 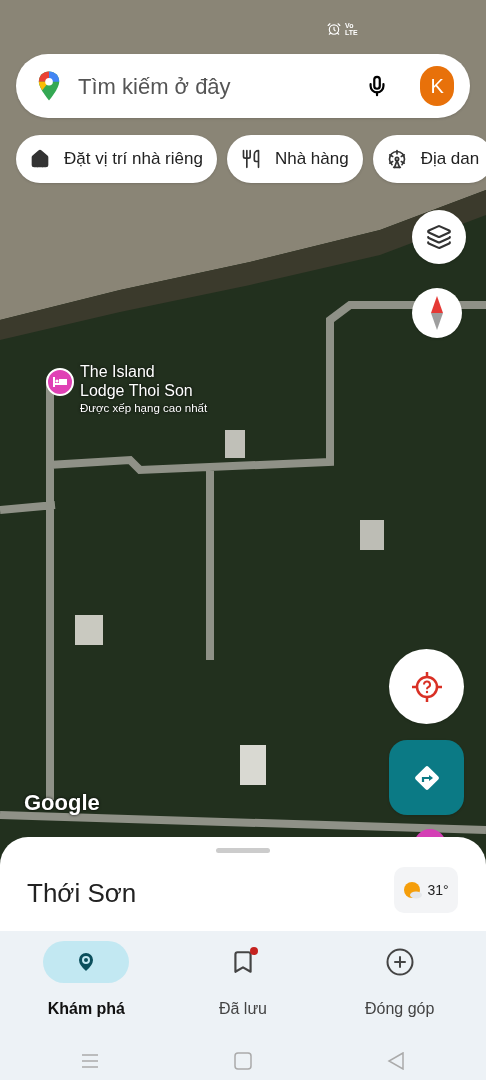 I want to click on google-attribution: Google, so click(x=62, y=803).